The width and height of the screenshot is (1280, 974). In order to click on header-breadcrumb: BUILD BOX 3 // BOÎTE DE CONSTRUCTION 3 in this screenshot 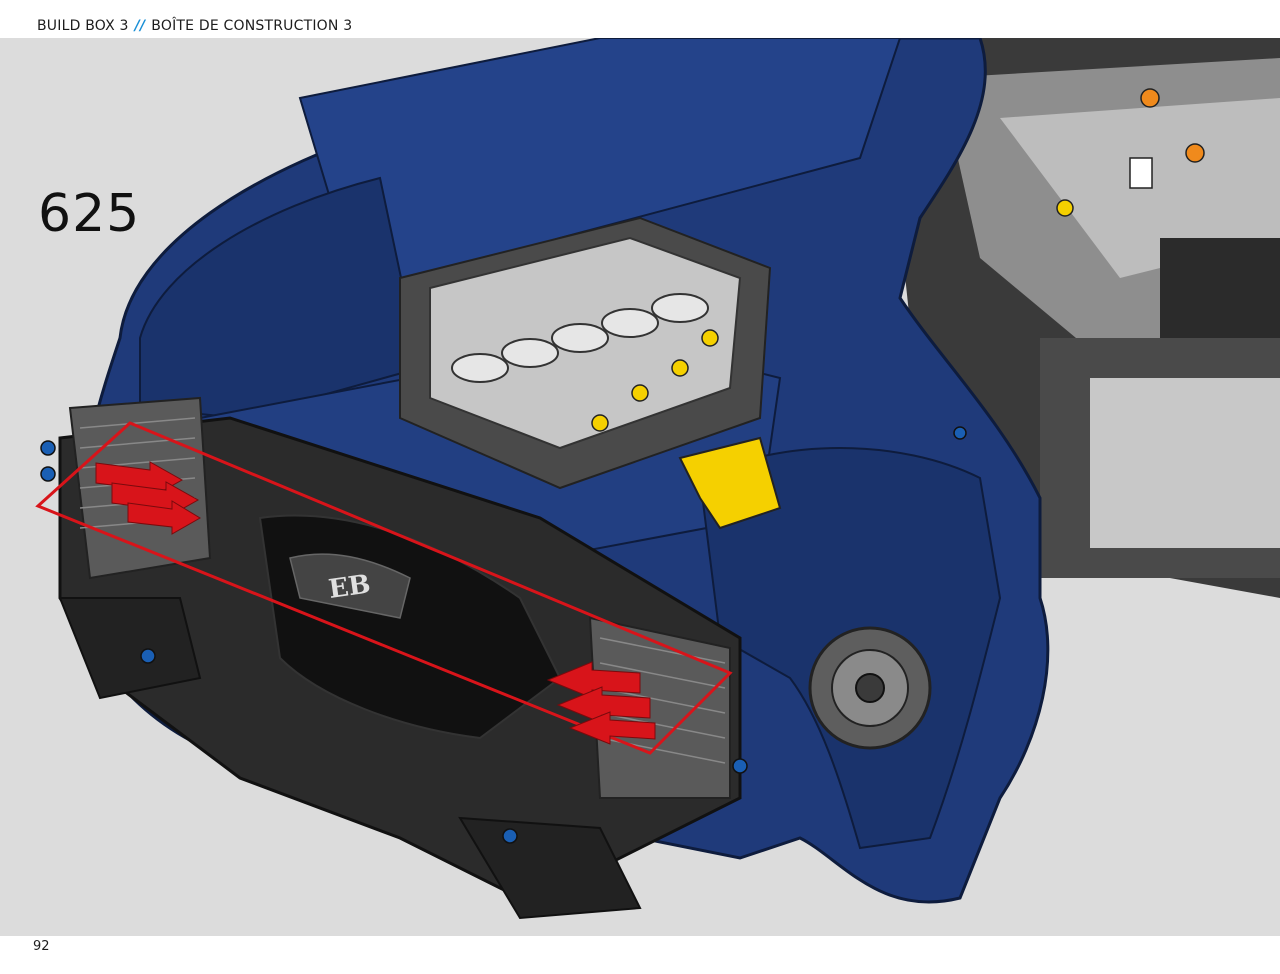, I will do `click(194, 26)`.